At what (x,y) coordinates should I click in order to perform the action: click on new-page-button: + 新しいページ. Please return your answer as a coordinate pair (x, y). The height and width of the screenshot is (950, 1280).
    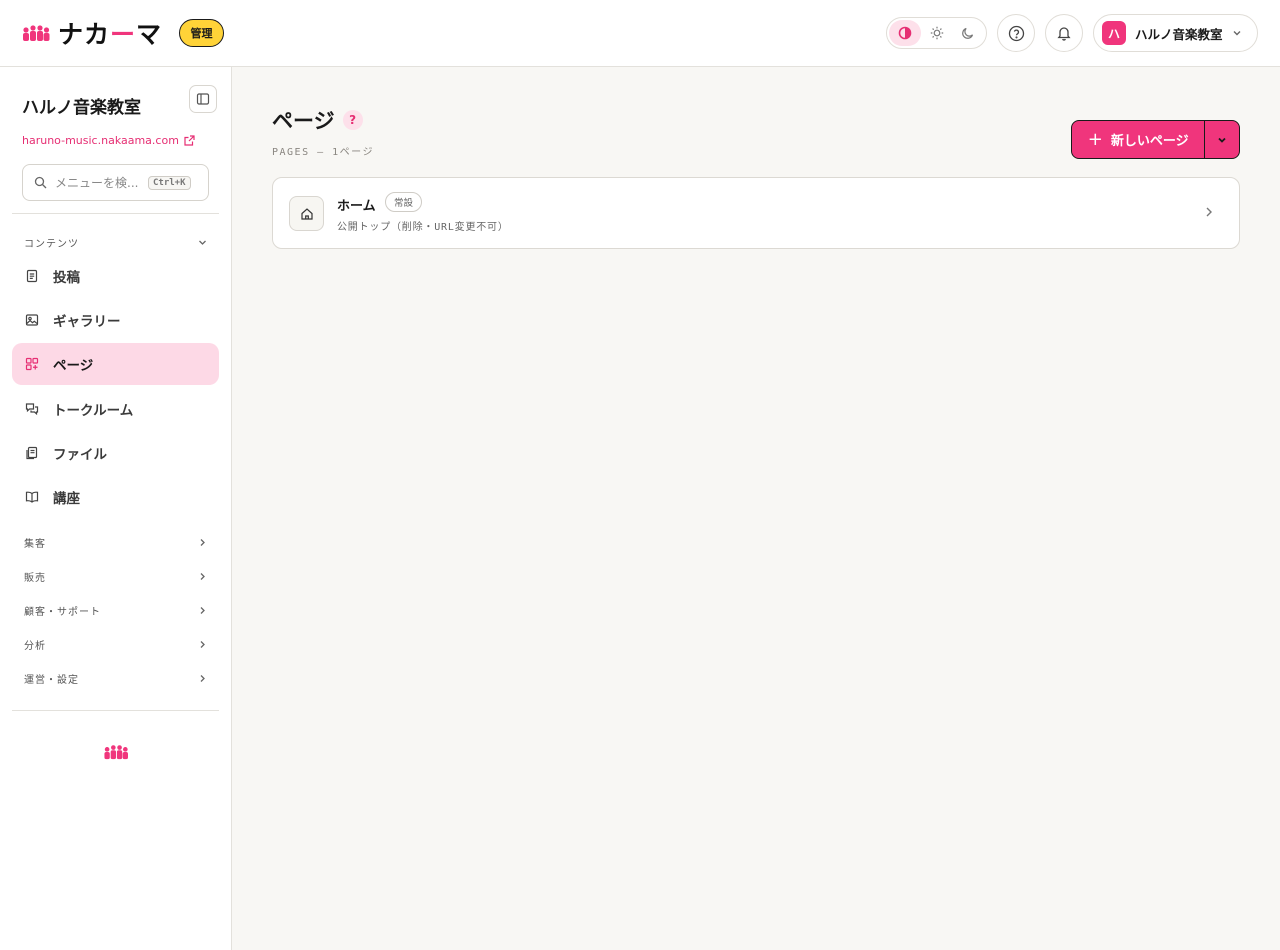
    Looking at the image, I should click on (1138, 139).